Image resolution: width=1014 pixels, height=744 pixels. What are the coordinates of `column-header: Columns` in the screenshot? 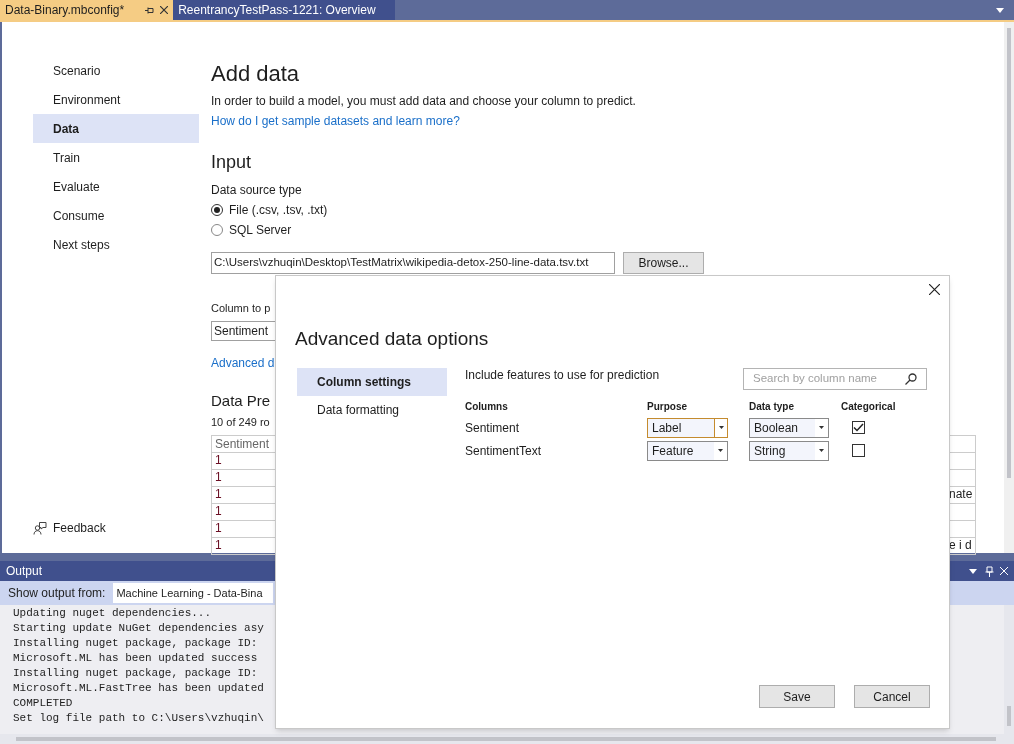 It's located at (487, 406).